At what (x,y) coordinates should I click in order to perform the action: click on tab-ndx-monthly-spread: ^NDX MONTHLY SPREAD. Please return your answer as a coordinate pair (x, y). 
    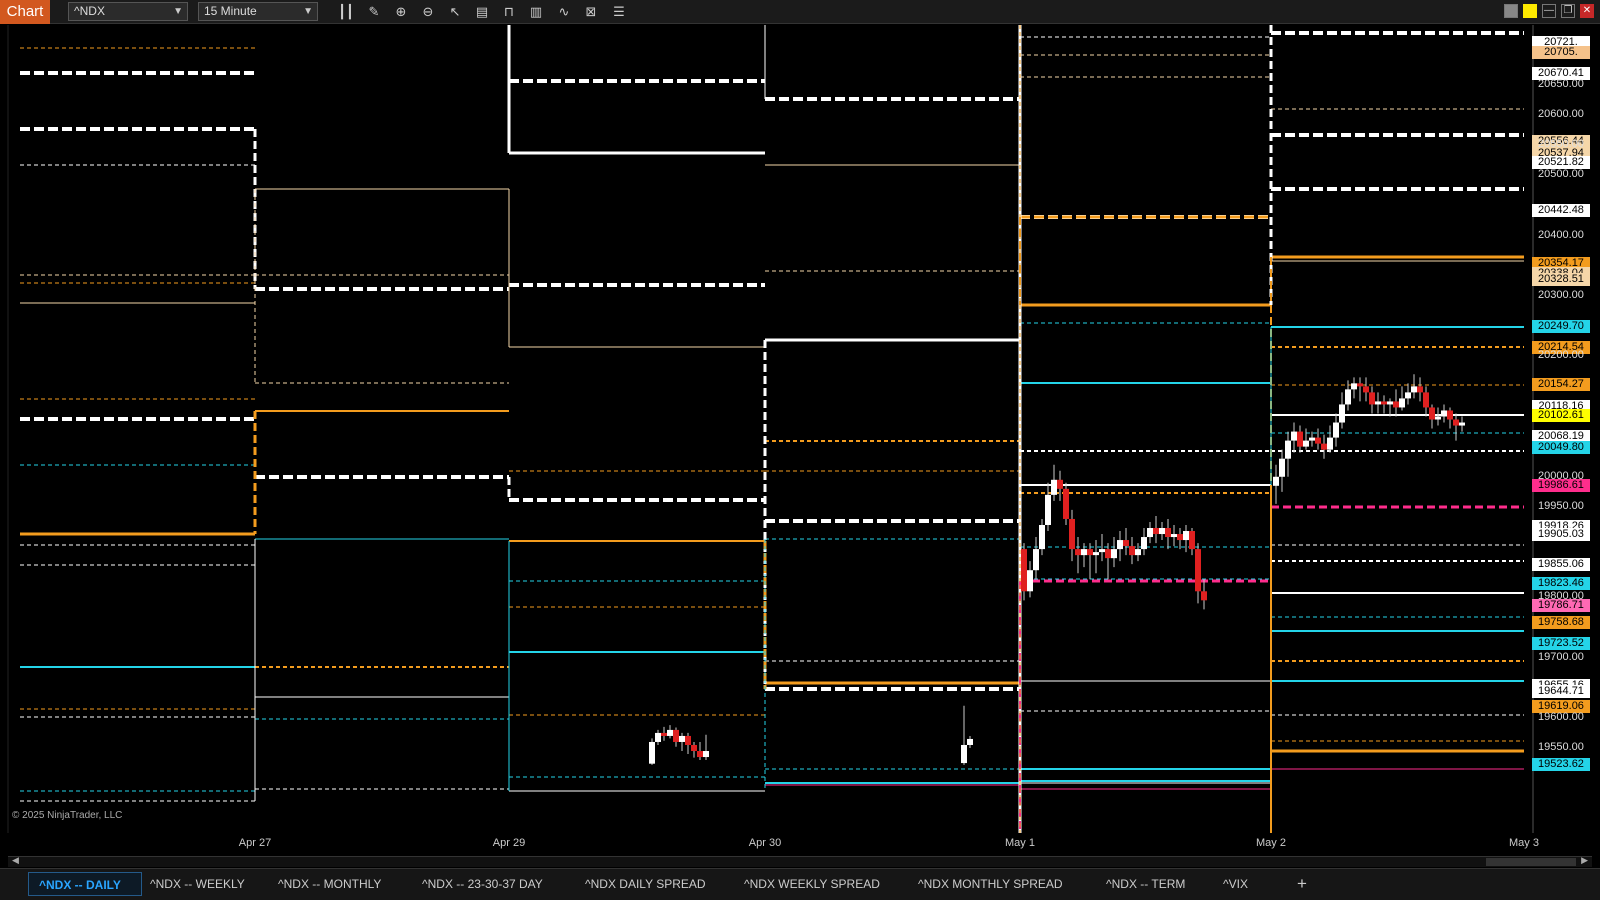
    Looking at the image, I should click on (990, 884).